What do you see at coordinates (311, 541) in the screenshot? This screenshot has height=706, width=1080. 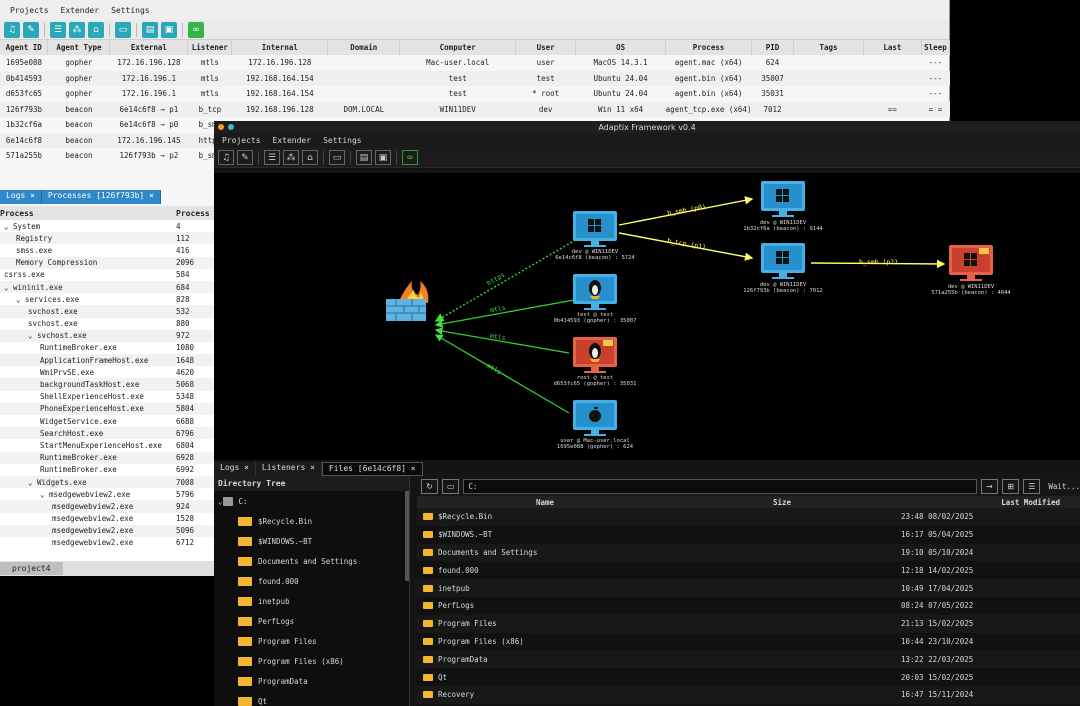 I see `dir-item: $WINDOWS.~BT` at bounding box center [311, 541].